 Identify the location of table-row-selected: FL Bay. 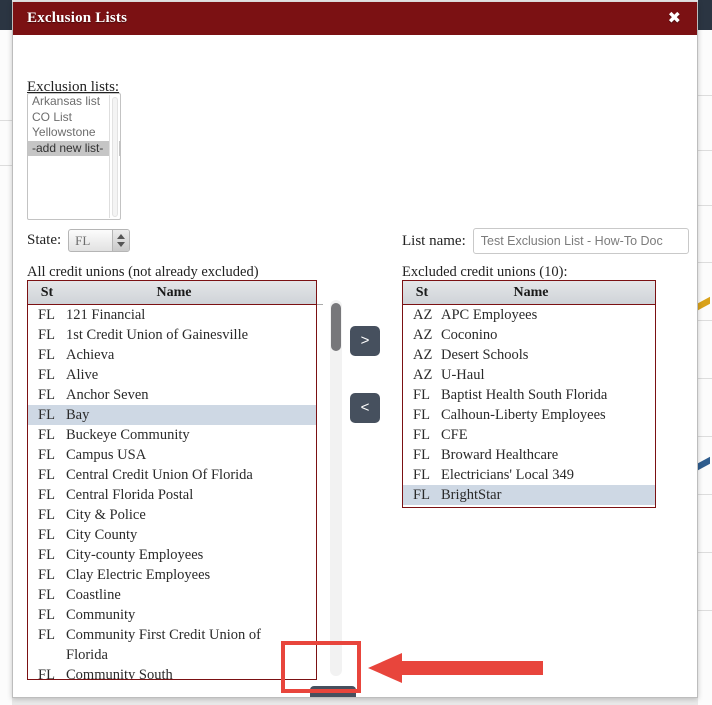
(172, 415).